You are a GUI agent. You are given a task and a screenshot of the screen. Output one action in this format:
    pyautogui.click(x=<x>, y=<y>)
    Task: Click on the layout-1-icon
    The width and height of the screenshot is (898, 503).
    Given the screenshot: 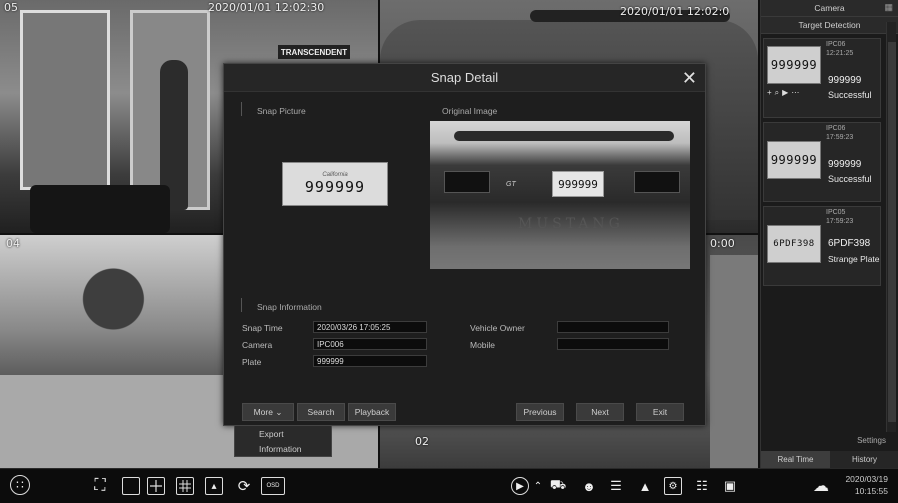 What is the action you would take?
    pyautogui.click(x=131, y=486)
    